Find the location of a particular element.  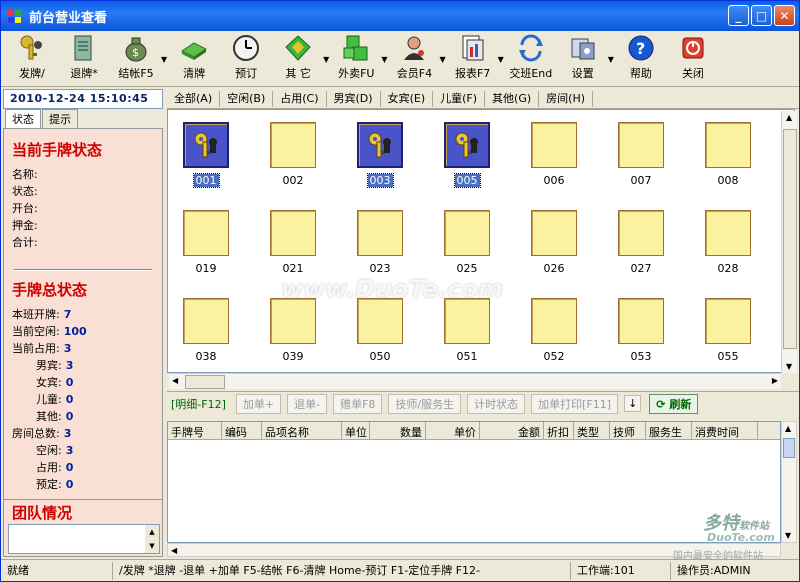

add-print-button: 加单打印[F11] is located at coordinates (575, 403).